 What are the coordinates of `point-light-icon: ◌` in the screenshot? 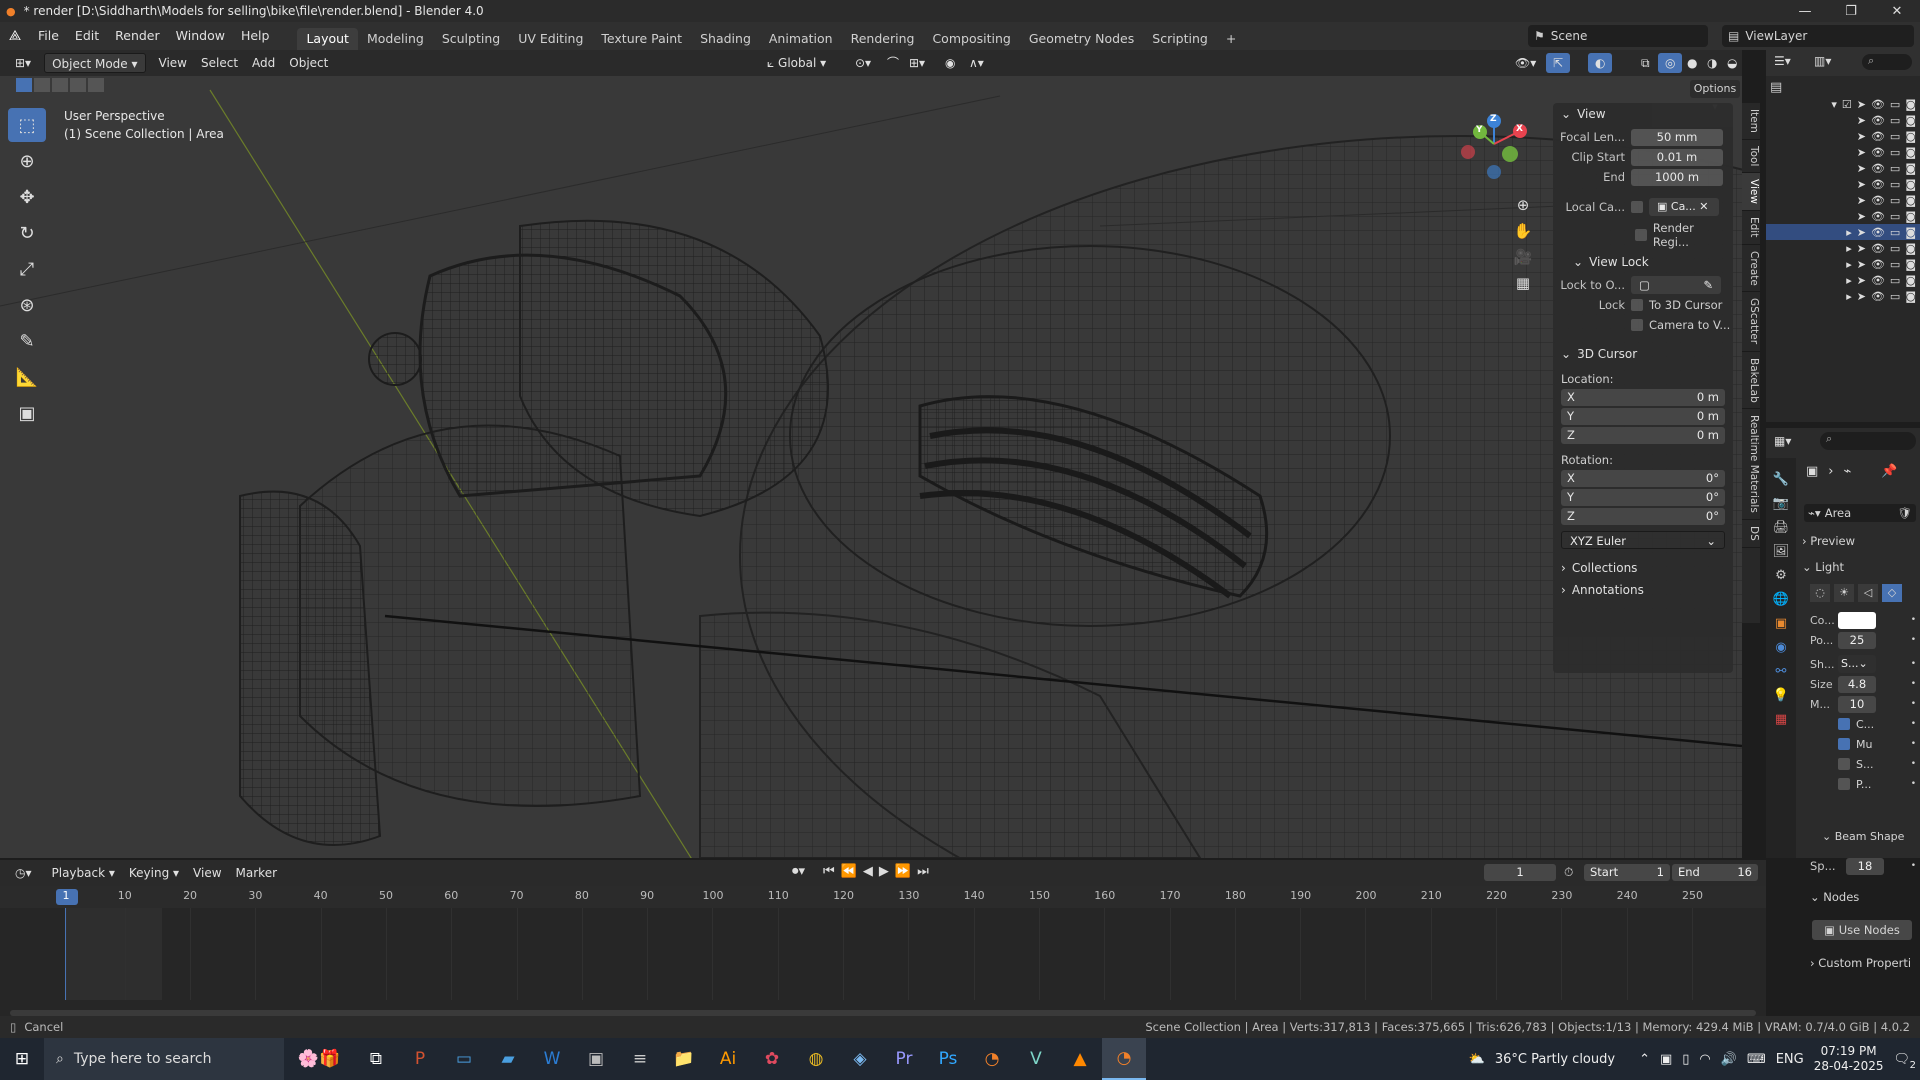 It's located at (1820, 593).